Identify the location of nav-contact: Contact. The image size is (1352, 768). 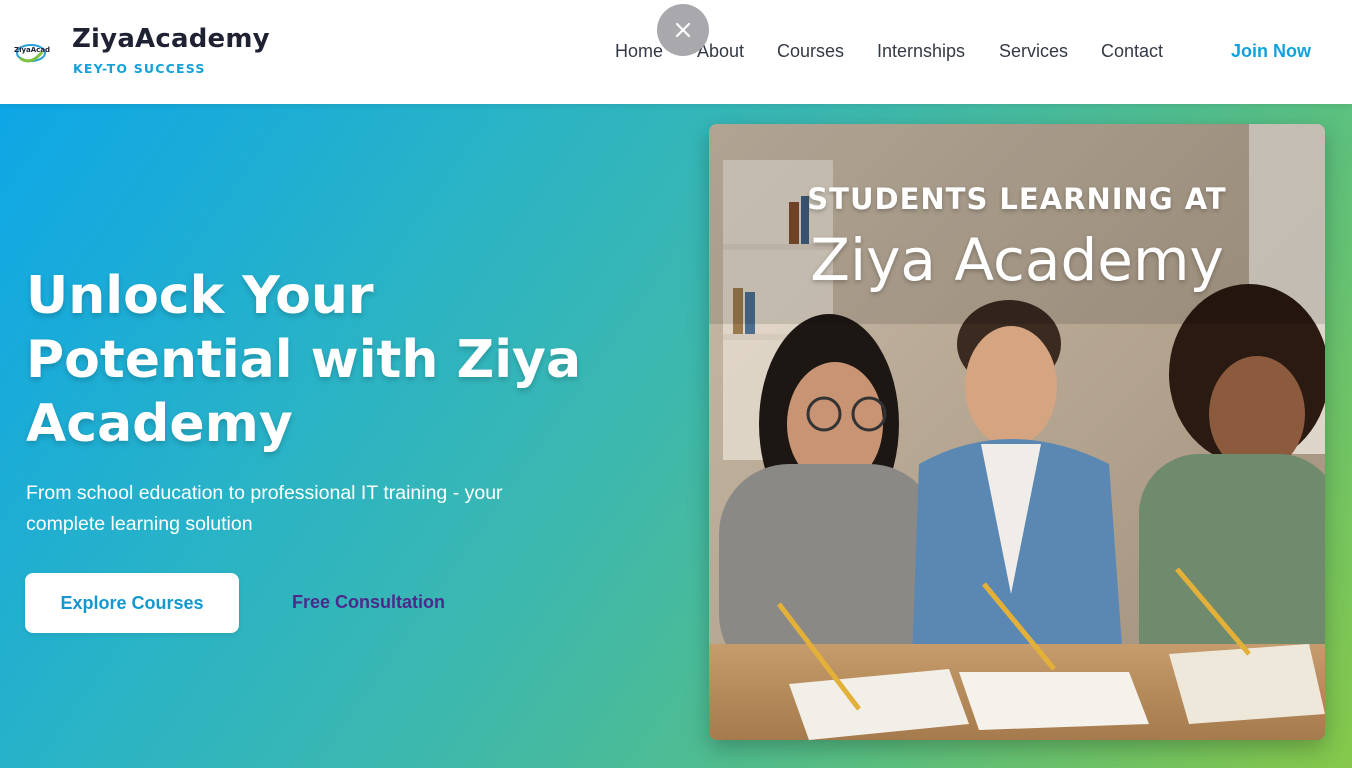
(1132, 51).